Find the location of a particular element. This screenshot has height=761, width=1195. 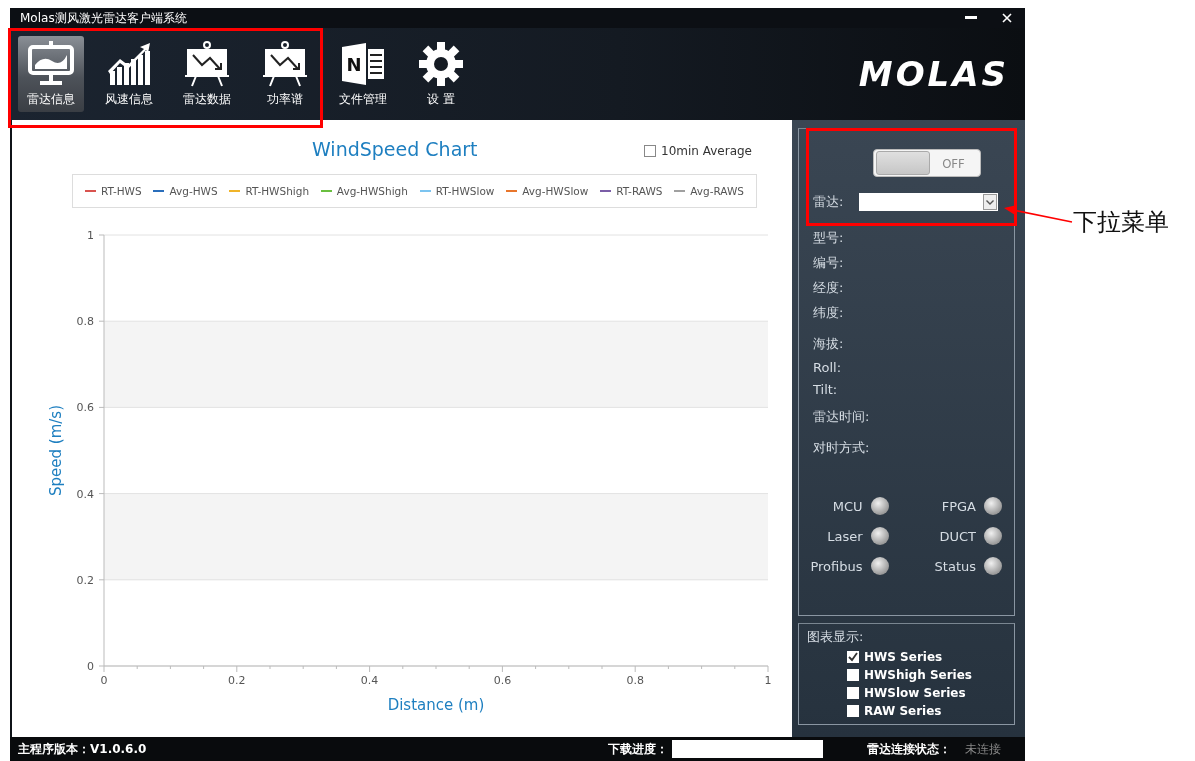

legend-item: Avg-RAWS is located at coordinates (709, 191).